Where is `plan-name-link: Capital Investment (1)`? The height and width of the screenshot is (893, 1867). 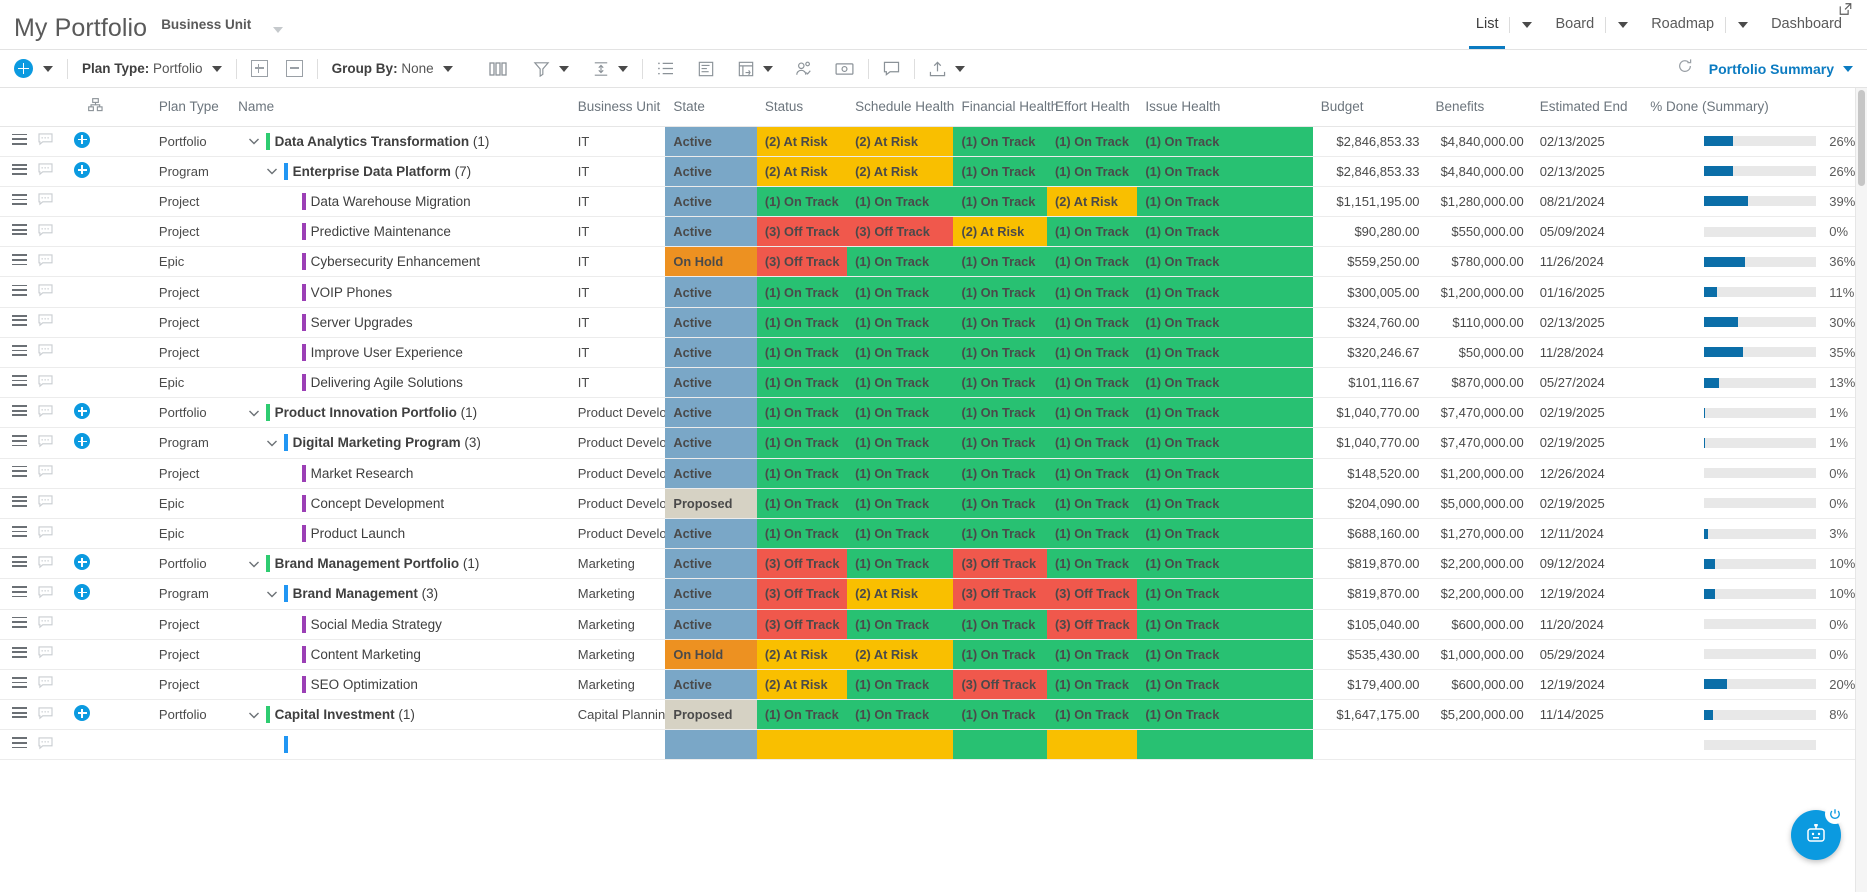
plan-name-link: Capital Investment (1) is located at coordinates (345, 714).